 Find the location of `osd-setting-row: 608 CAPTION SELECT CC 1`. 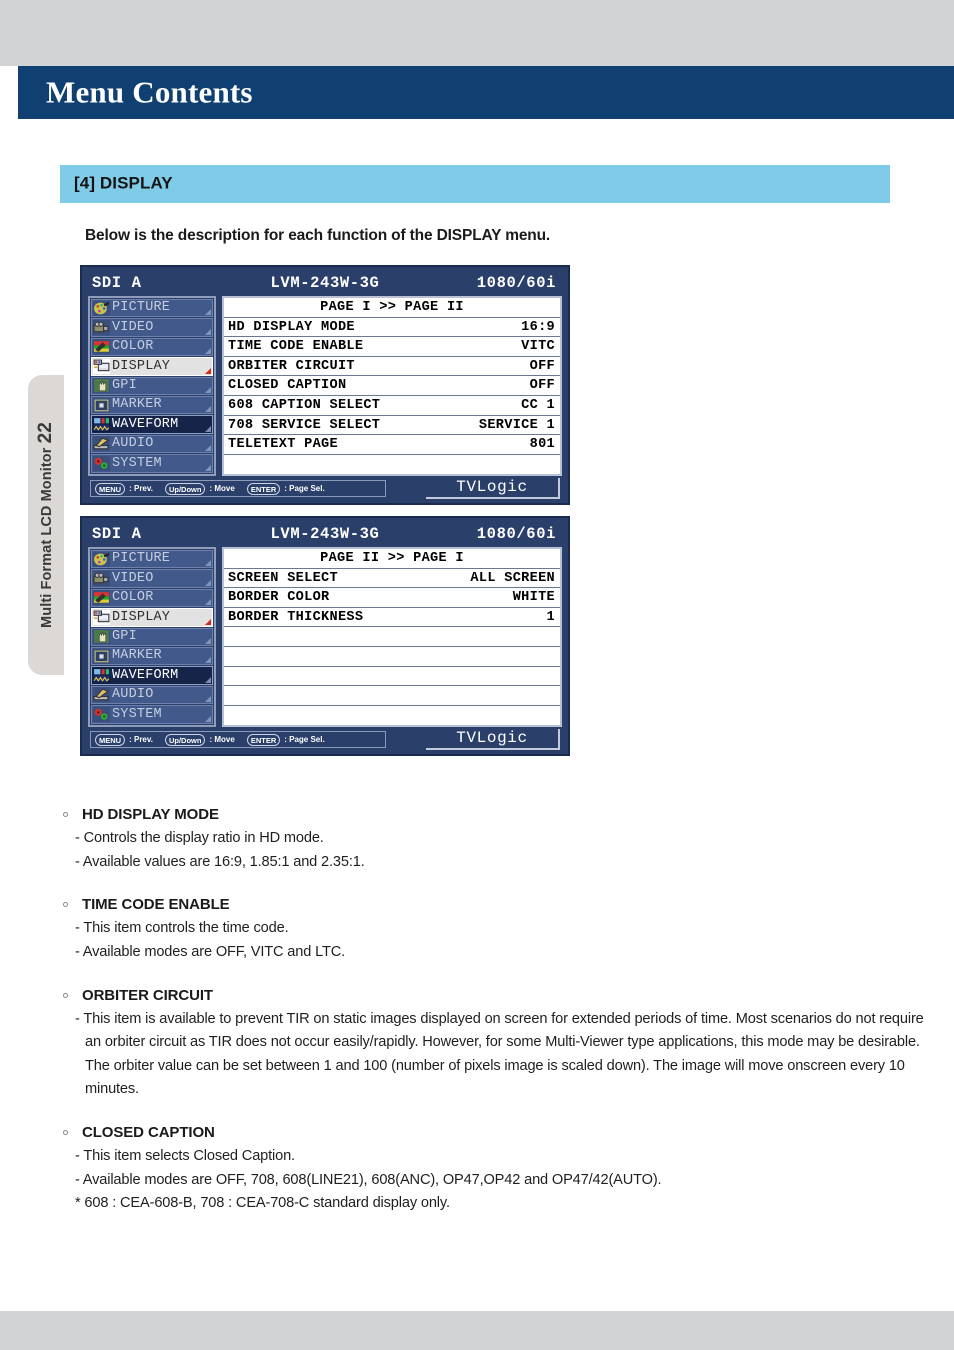

osd-setting-row: 608 CAPTION SELECT CC 1 is located at coordinates (392, 405).